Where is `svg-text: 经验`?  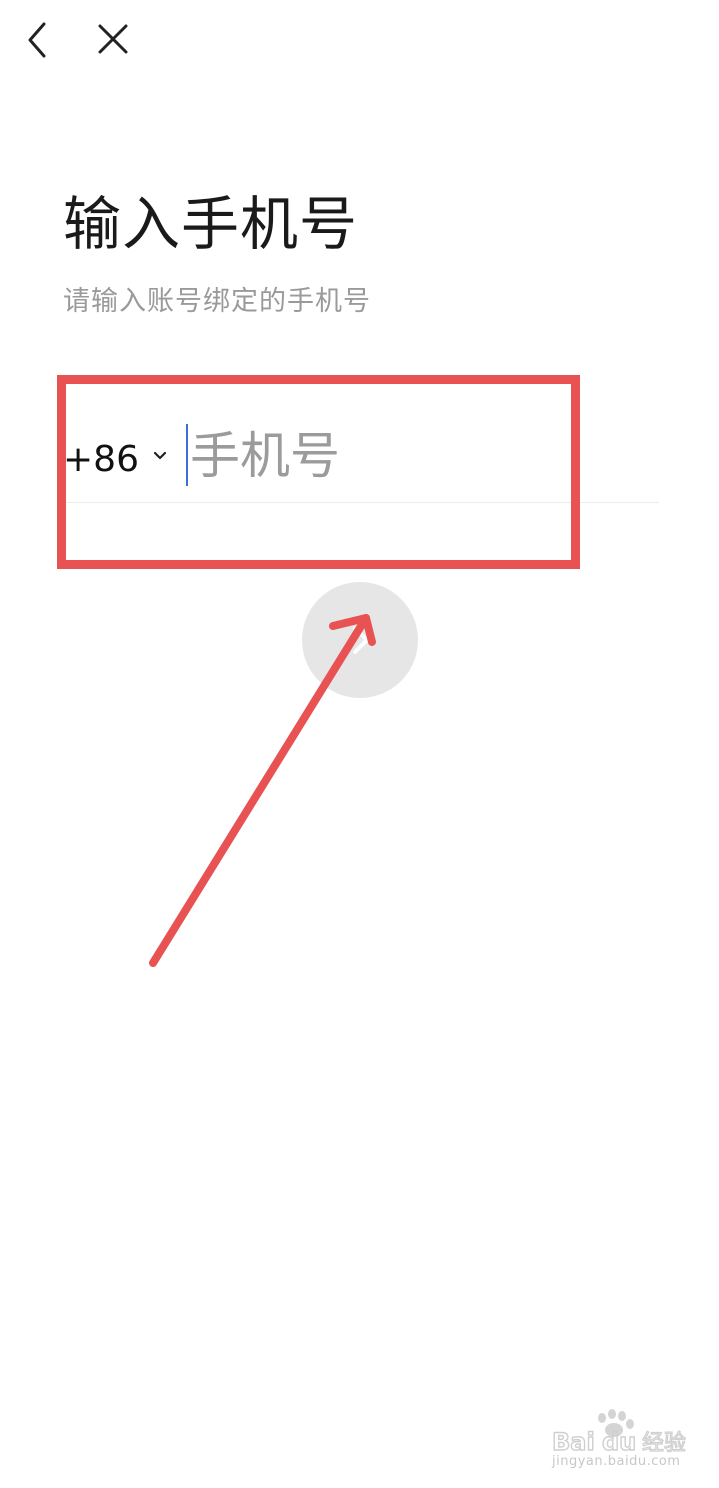 svg-text: 经验 is located at coordinates (664, 1443).